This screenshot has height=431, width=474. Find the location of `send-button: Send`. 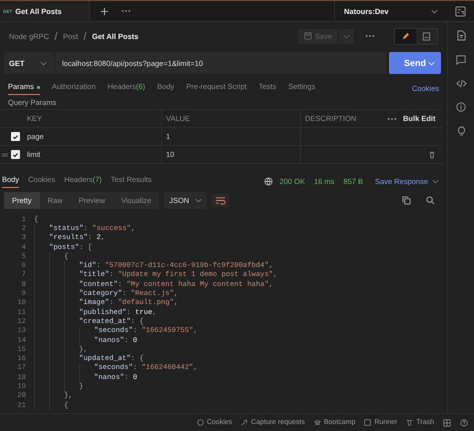

send-button: Send is located at coordinates (415, 63).